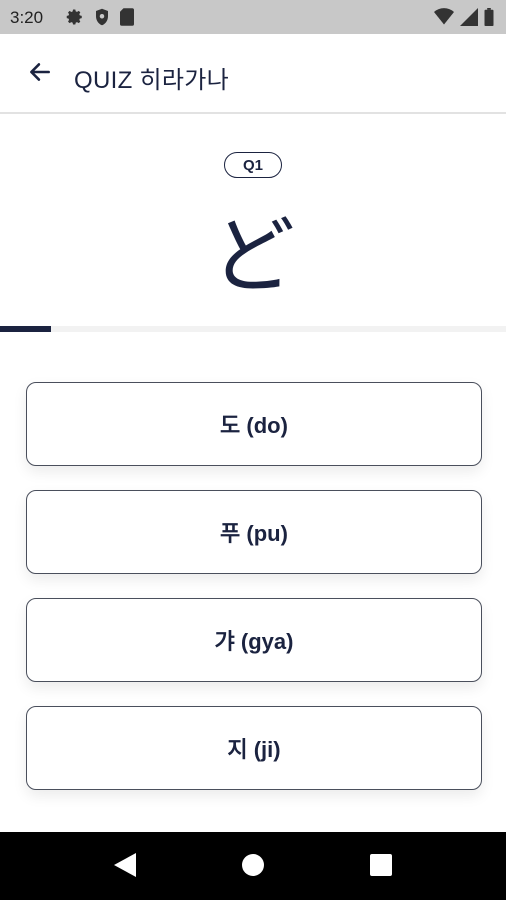 The width and height of the screenshot is (506, 900). I want to click on arrow-left-icon, so click(40, 74).